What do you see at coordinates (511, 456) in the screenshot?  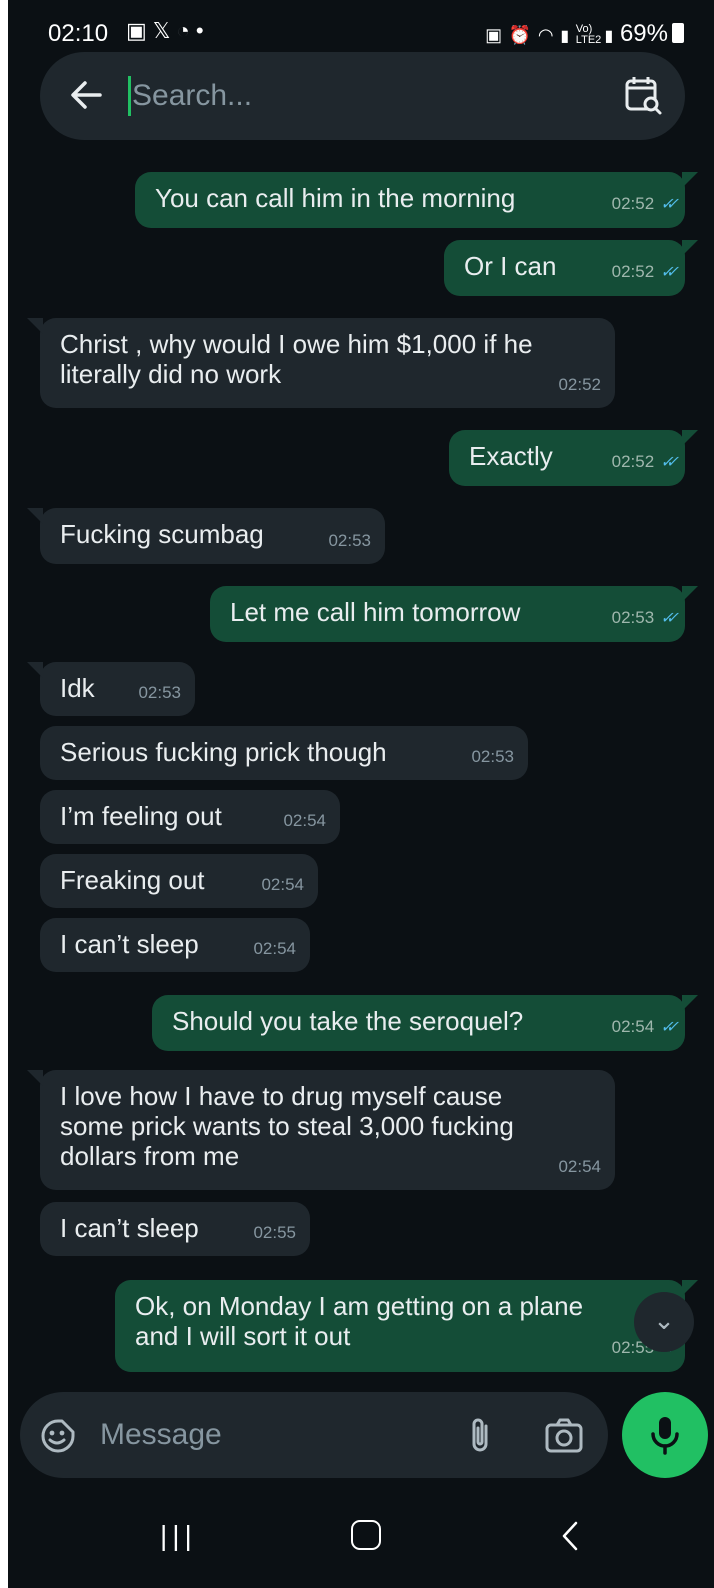 I see `message-text: Exactly` at bounding box center [511, 456].